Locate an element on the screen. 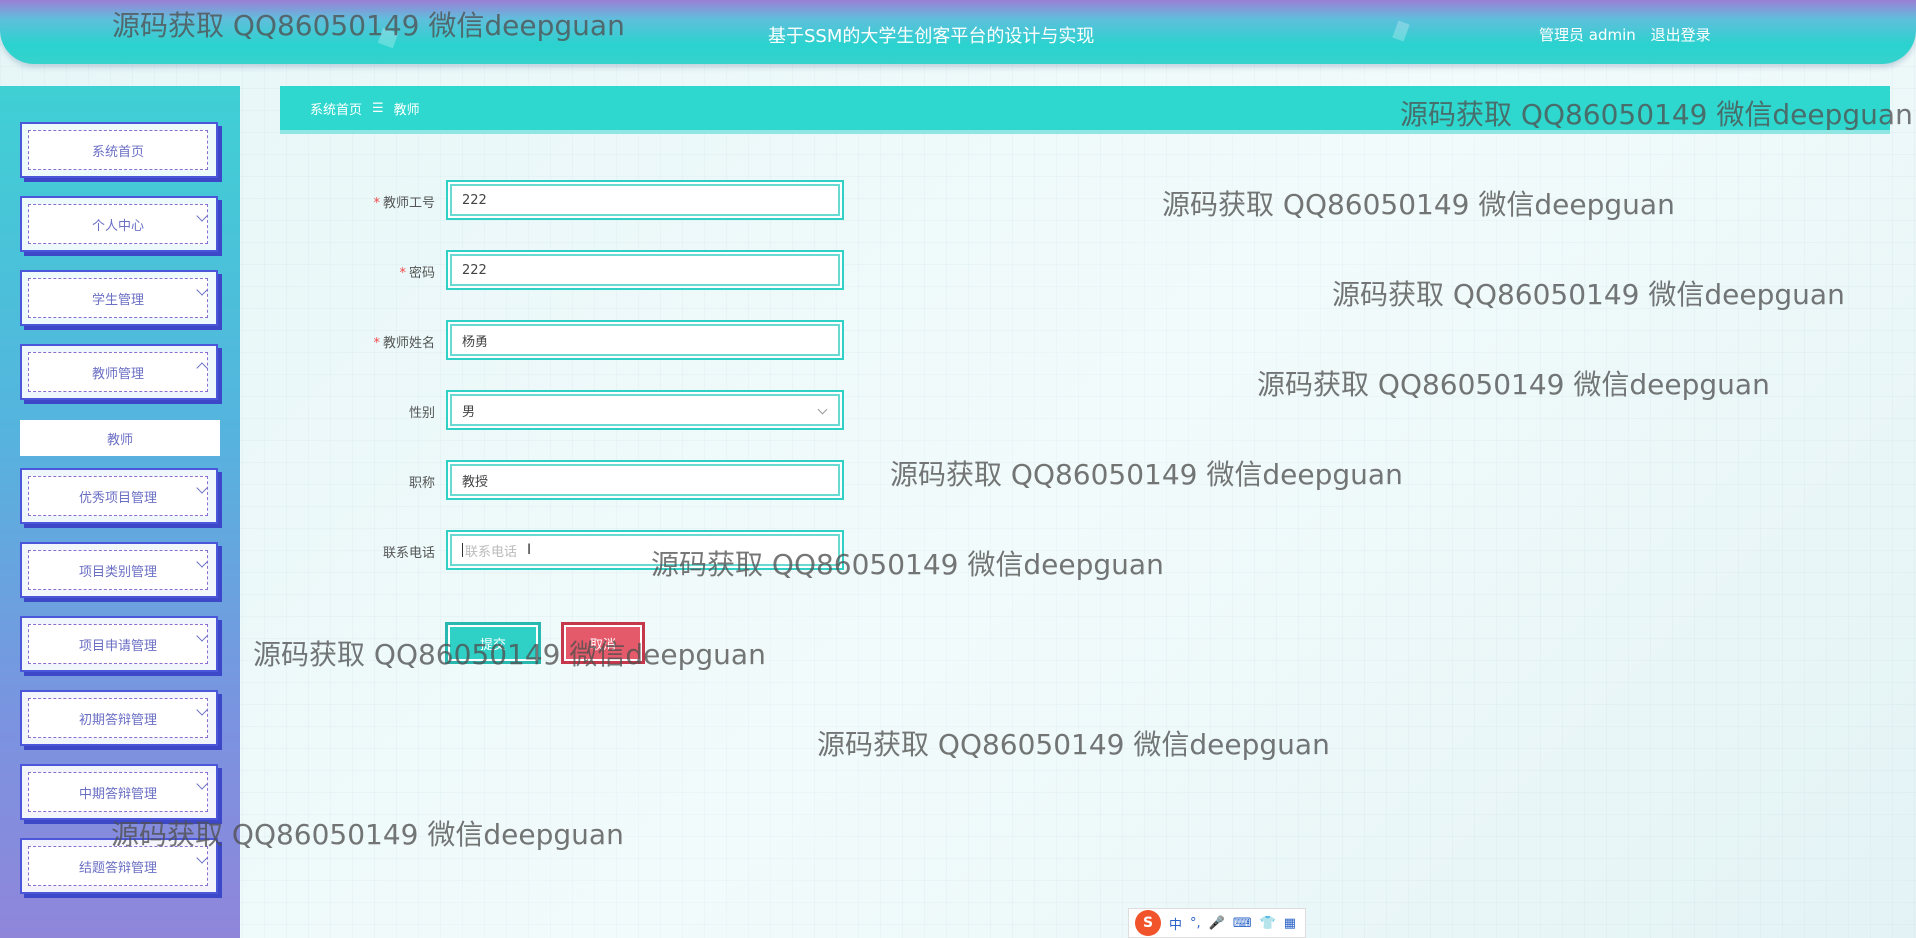  top-header: 基于SSM的大学生创客平台的设计与实现 管理员 admin 退出登录 is located at coordinates (958, 32).